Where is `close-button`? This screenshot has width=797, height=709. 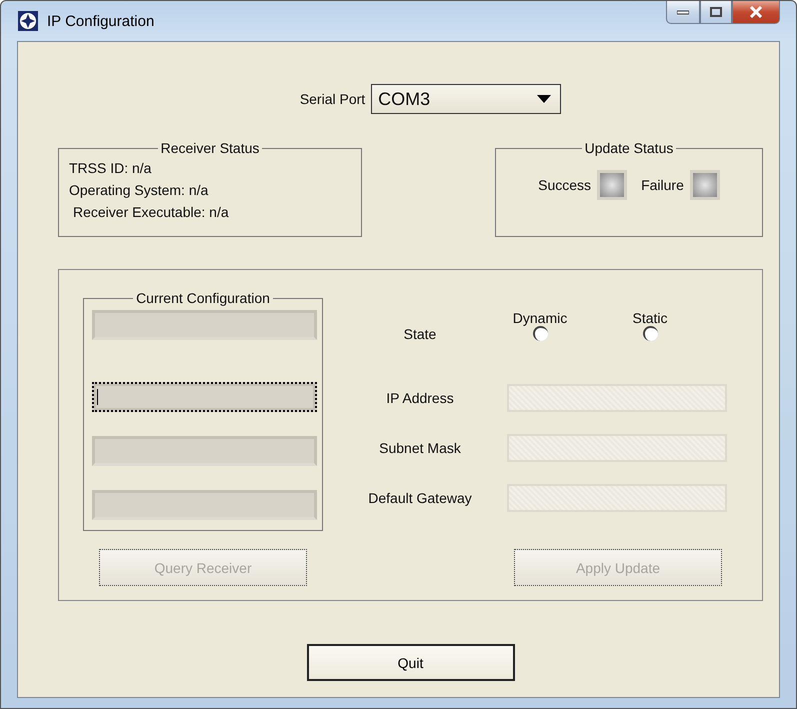
close-button is located at coordinates (756, 12).